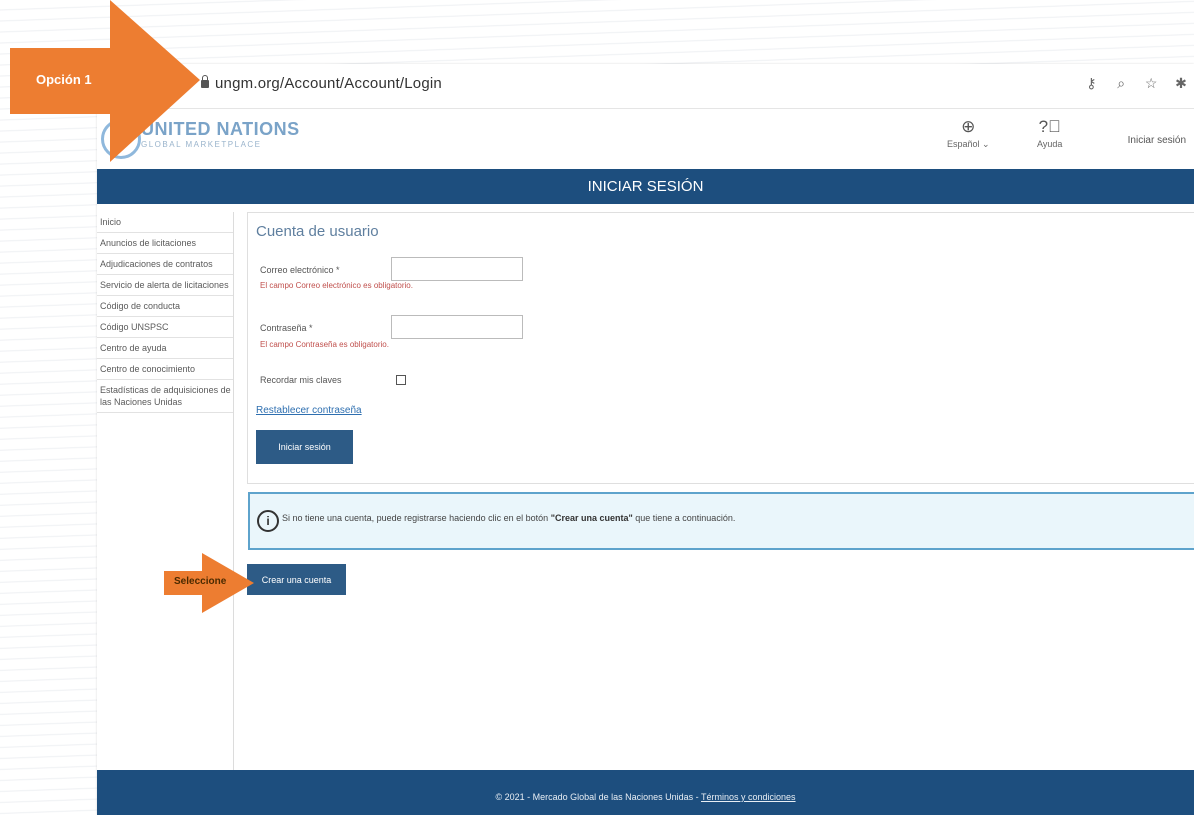 The image size is (1194, 815). Describe the element at coordinates (963, 144) in the screenshot. I see `language-label: Español` at that location.